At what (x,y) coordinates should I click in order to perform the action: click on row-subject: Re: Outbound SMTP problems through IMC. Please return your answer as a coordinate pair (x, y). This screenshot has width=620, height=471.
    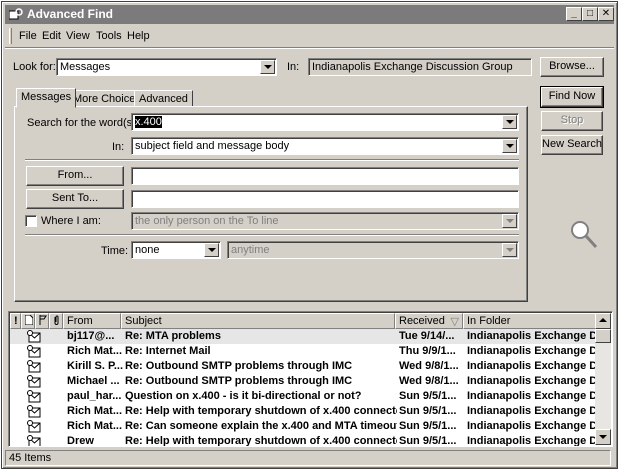
    Looking at the image, I should click on (239, 381).